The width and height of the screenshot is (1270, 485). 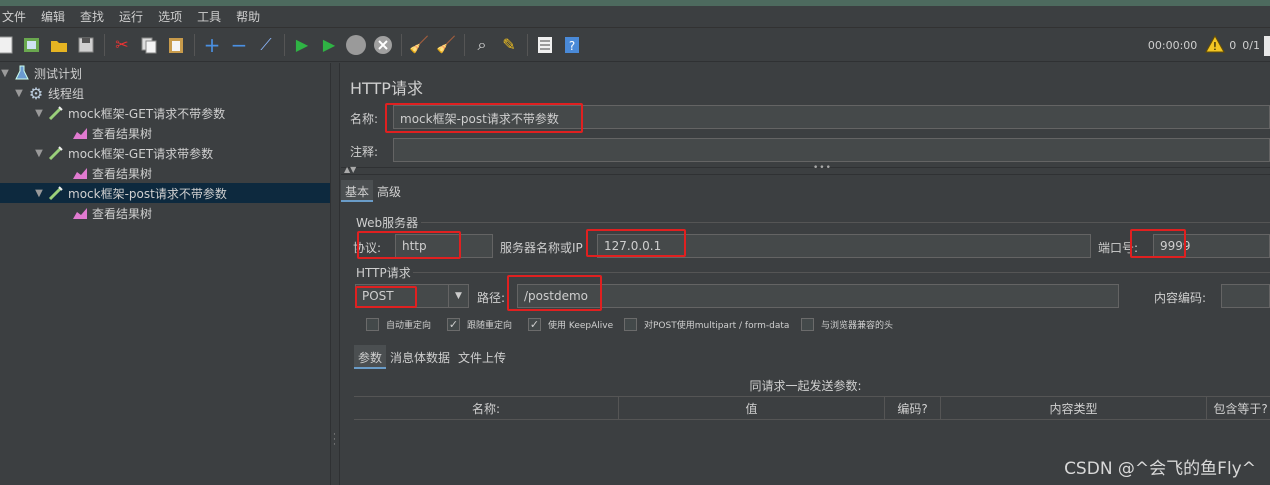 I want to click on checkbox-browser-headers: 与浏览器兼容的头, so click(x=847, y=324).